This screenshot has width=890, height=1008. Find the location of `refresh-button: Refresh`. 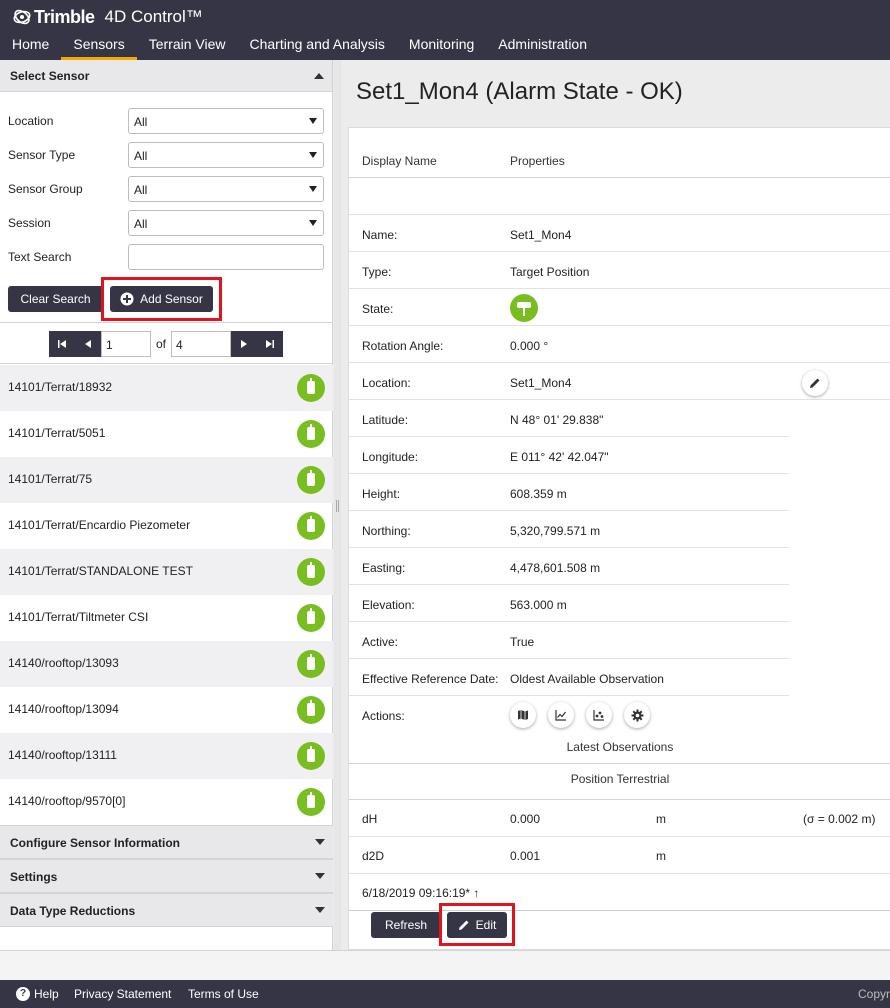

refresh-button: Refresh is located at coordinates (406, 925).